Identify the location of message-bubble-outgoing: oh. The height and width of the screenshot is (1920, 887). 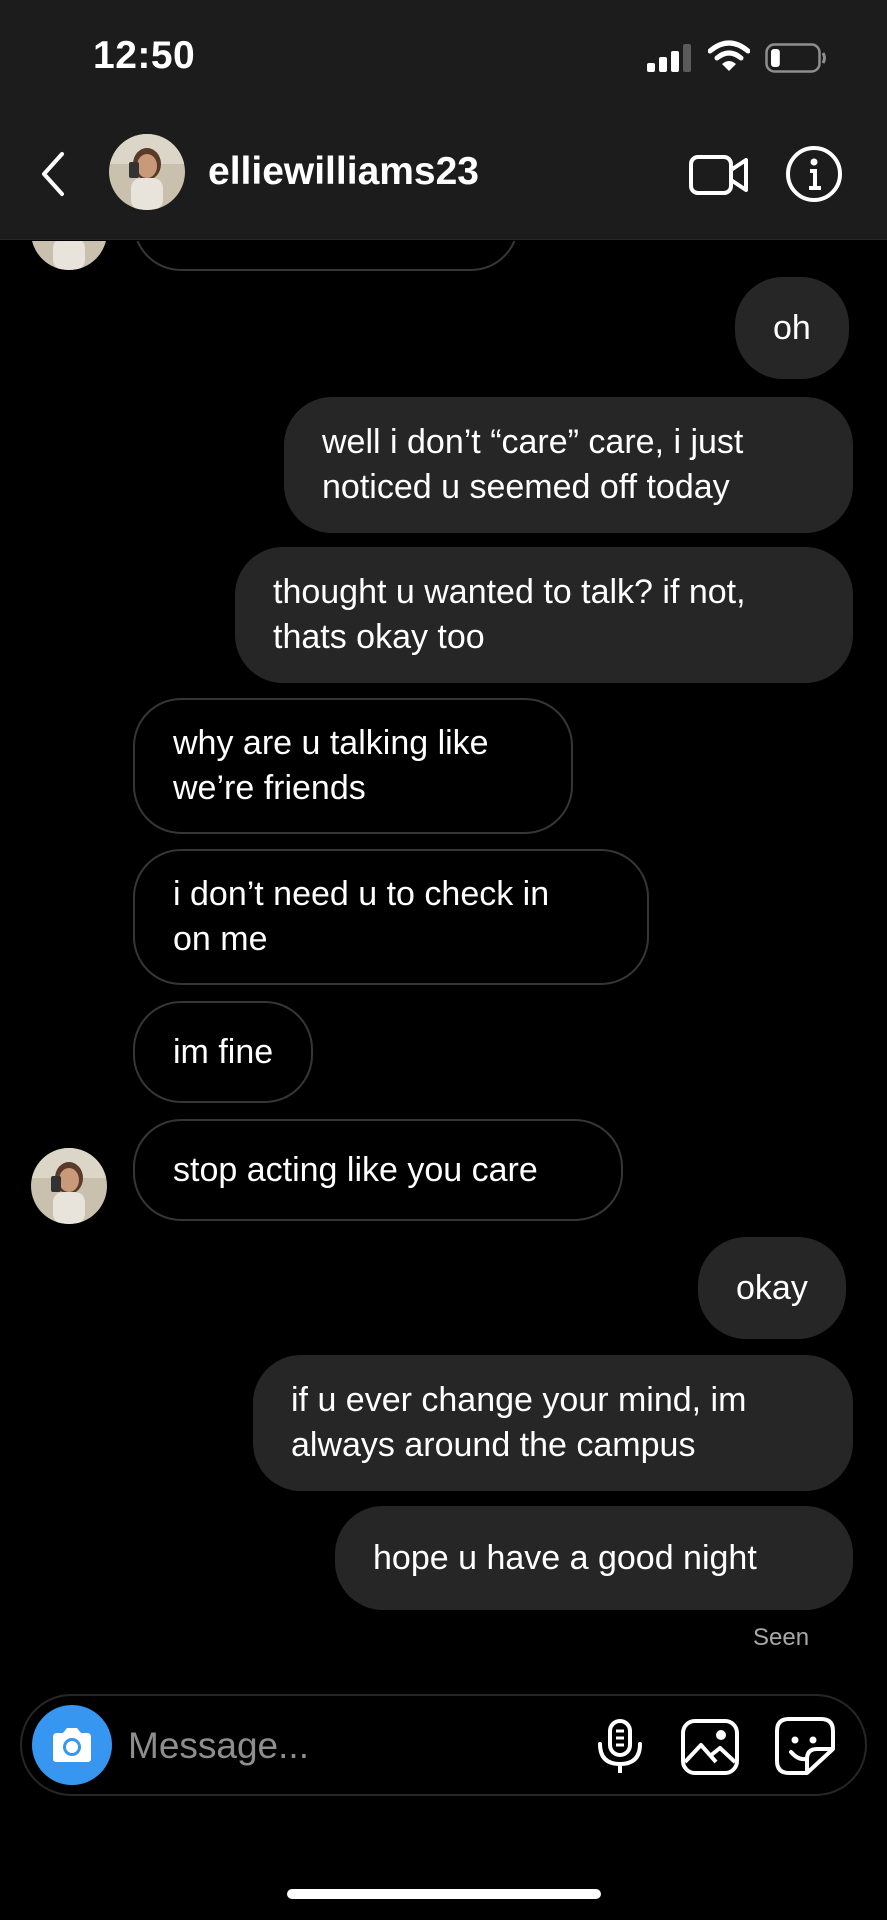
(792, 328).